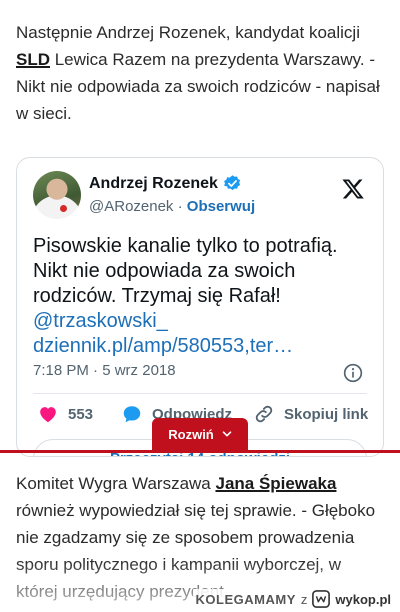 The height and width of the screenshot is (612, 400). I want to click on tweet-timestamp: 7:18 PM · 5 wrz 2018, so click(104, 370).